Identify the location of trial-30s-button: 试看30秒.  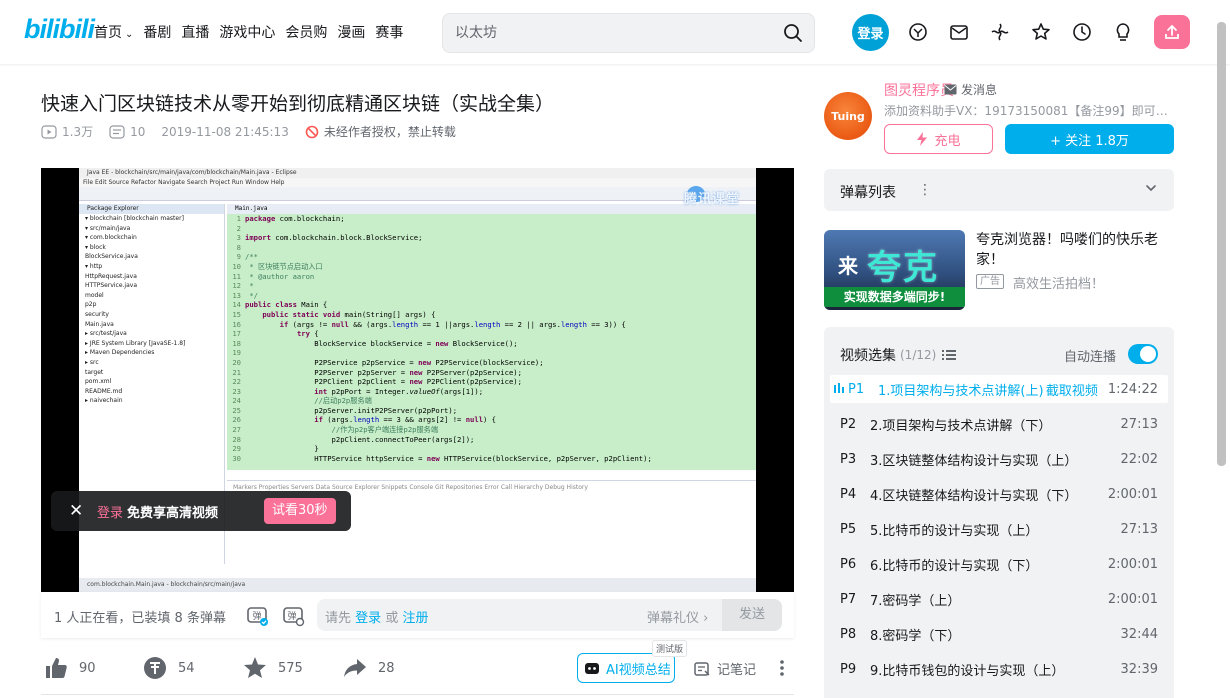
(300, 511).